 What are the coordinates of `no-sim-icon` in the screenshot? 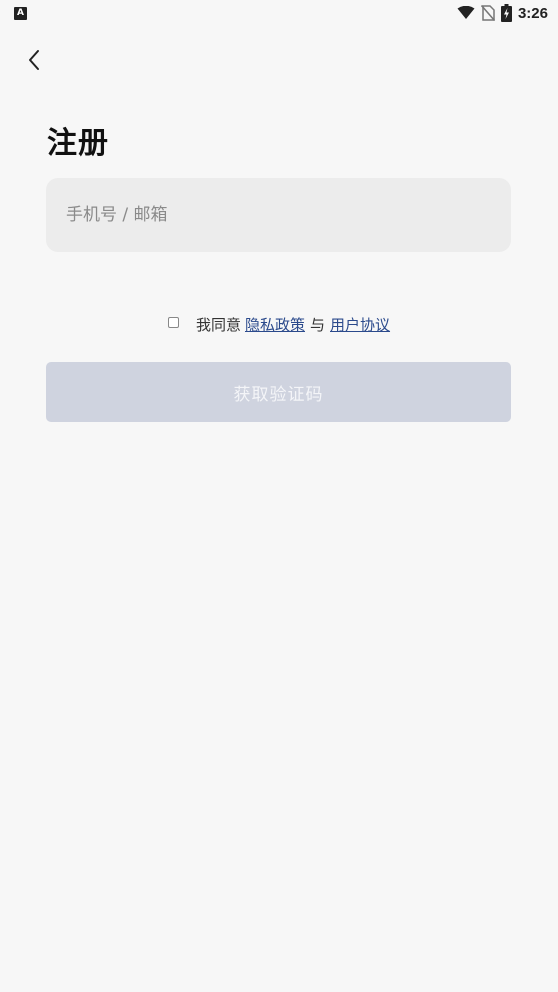 It's located at (487, 13).